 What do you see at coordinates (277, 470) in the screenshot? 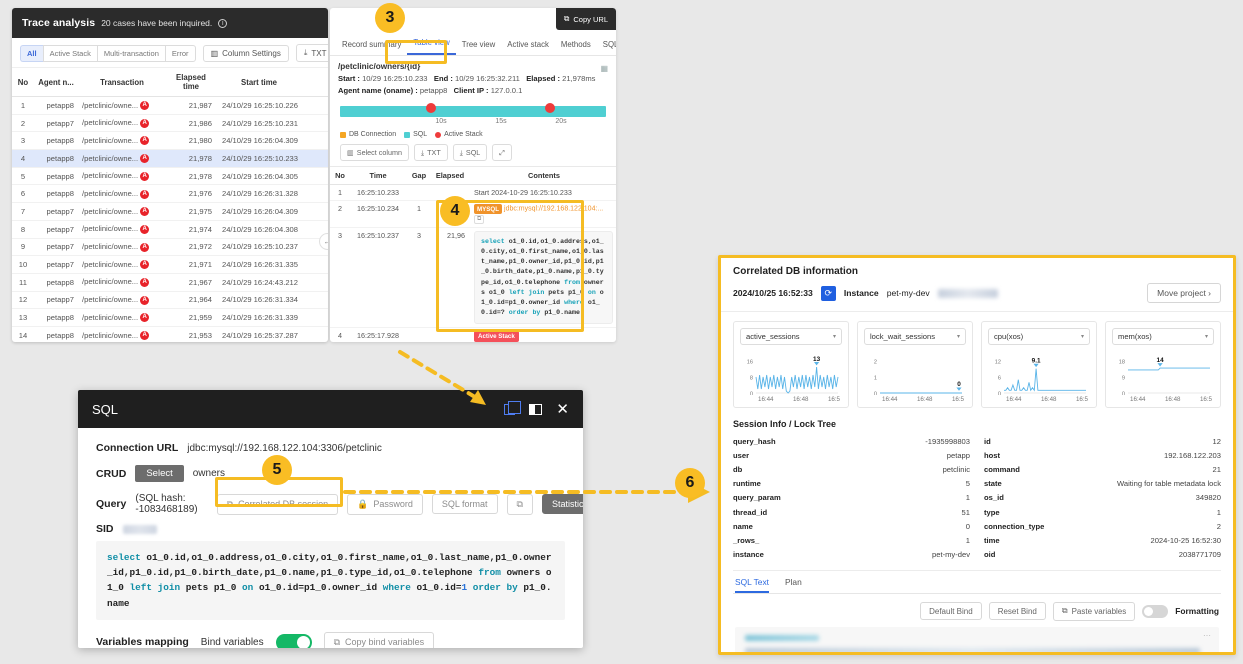
I see `annotation-badge-5: 5` at bounding box center [277, 470].